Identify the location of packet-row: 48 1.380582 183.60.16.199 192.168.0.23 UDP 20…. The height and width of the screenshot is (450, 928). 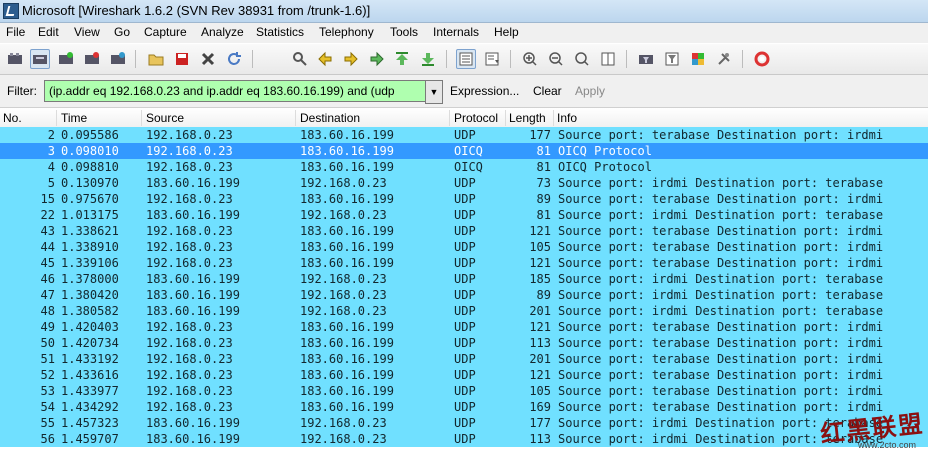
(464, 311).